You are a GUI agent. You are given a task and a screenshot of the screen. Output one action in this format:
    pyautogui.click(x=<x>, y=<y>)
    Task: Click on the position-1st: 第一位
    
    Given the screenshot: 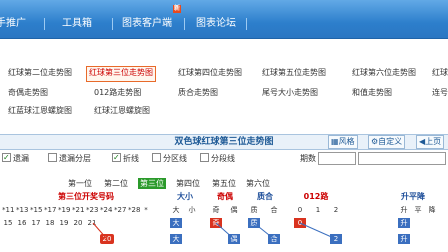 What is the action you would take?
    pyautogui.click(x=80, y=183)
    